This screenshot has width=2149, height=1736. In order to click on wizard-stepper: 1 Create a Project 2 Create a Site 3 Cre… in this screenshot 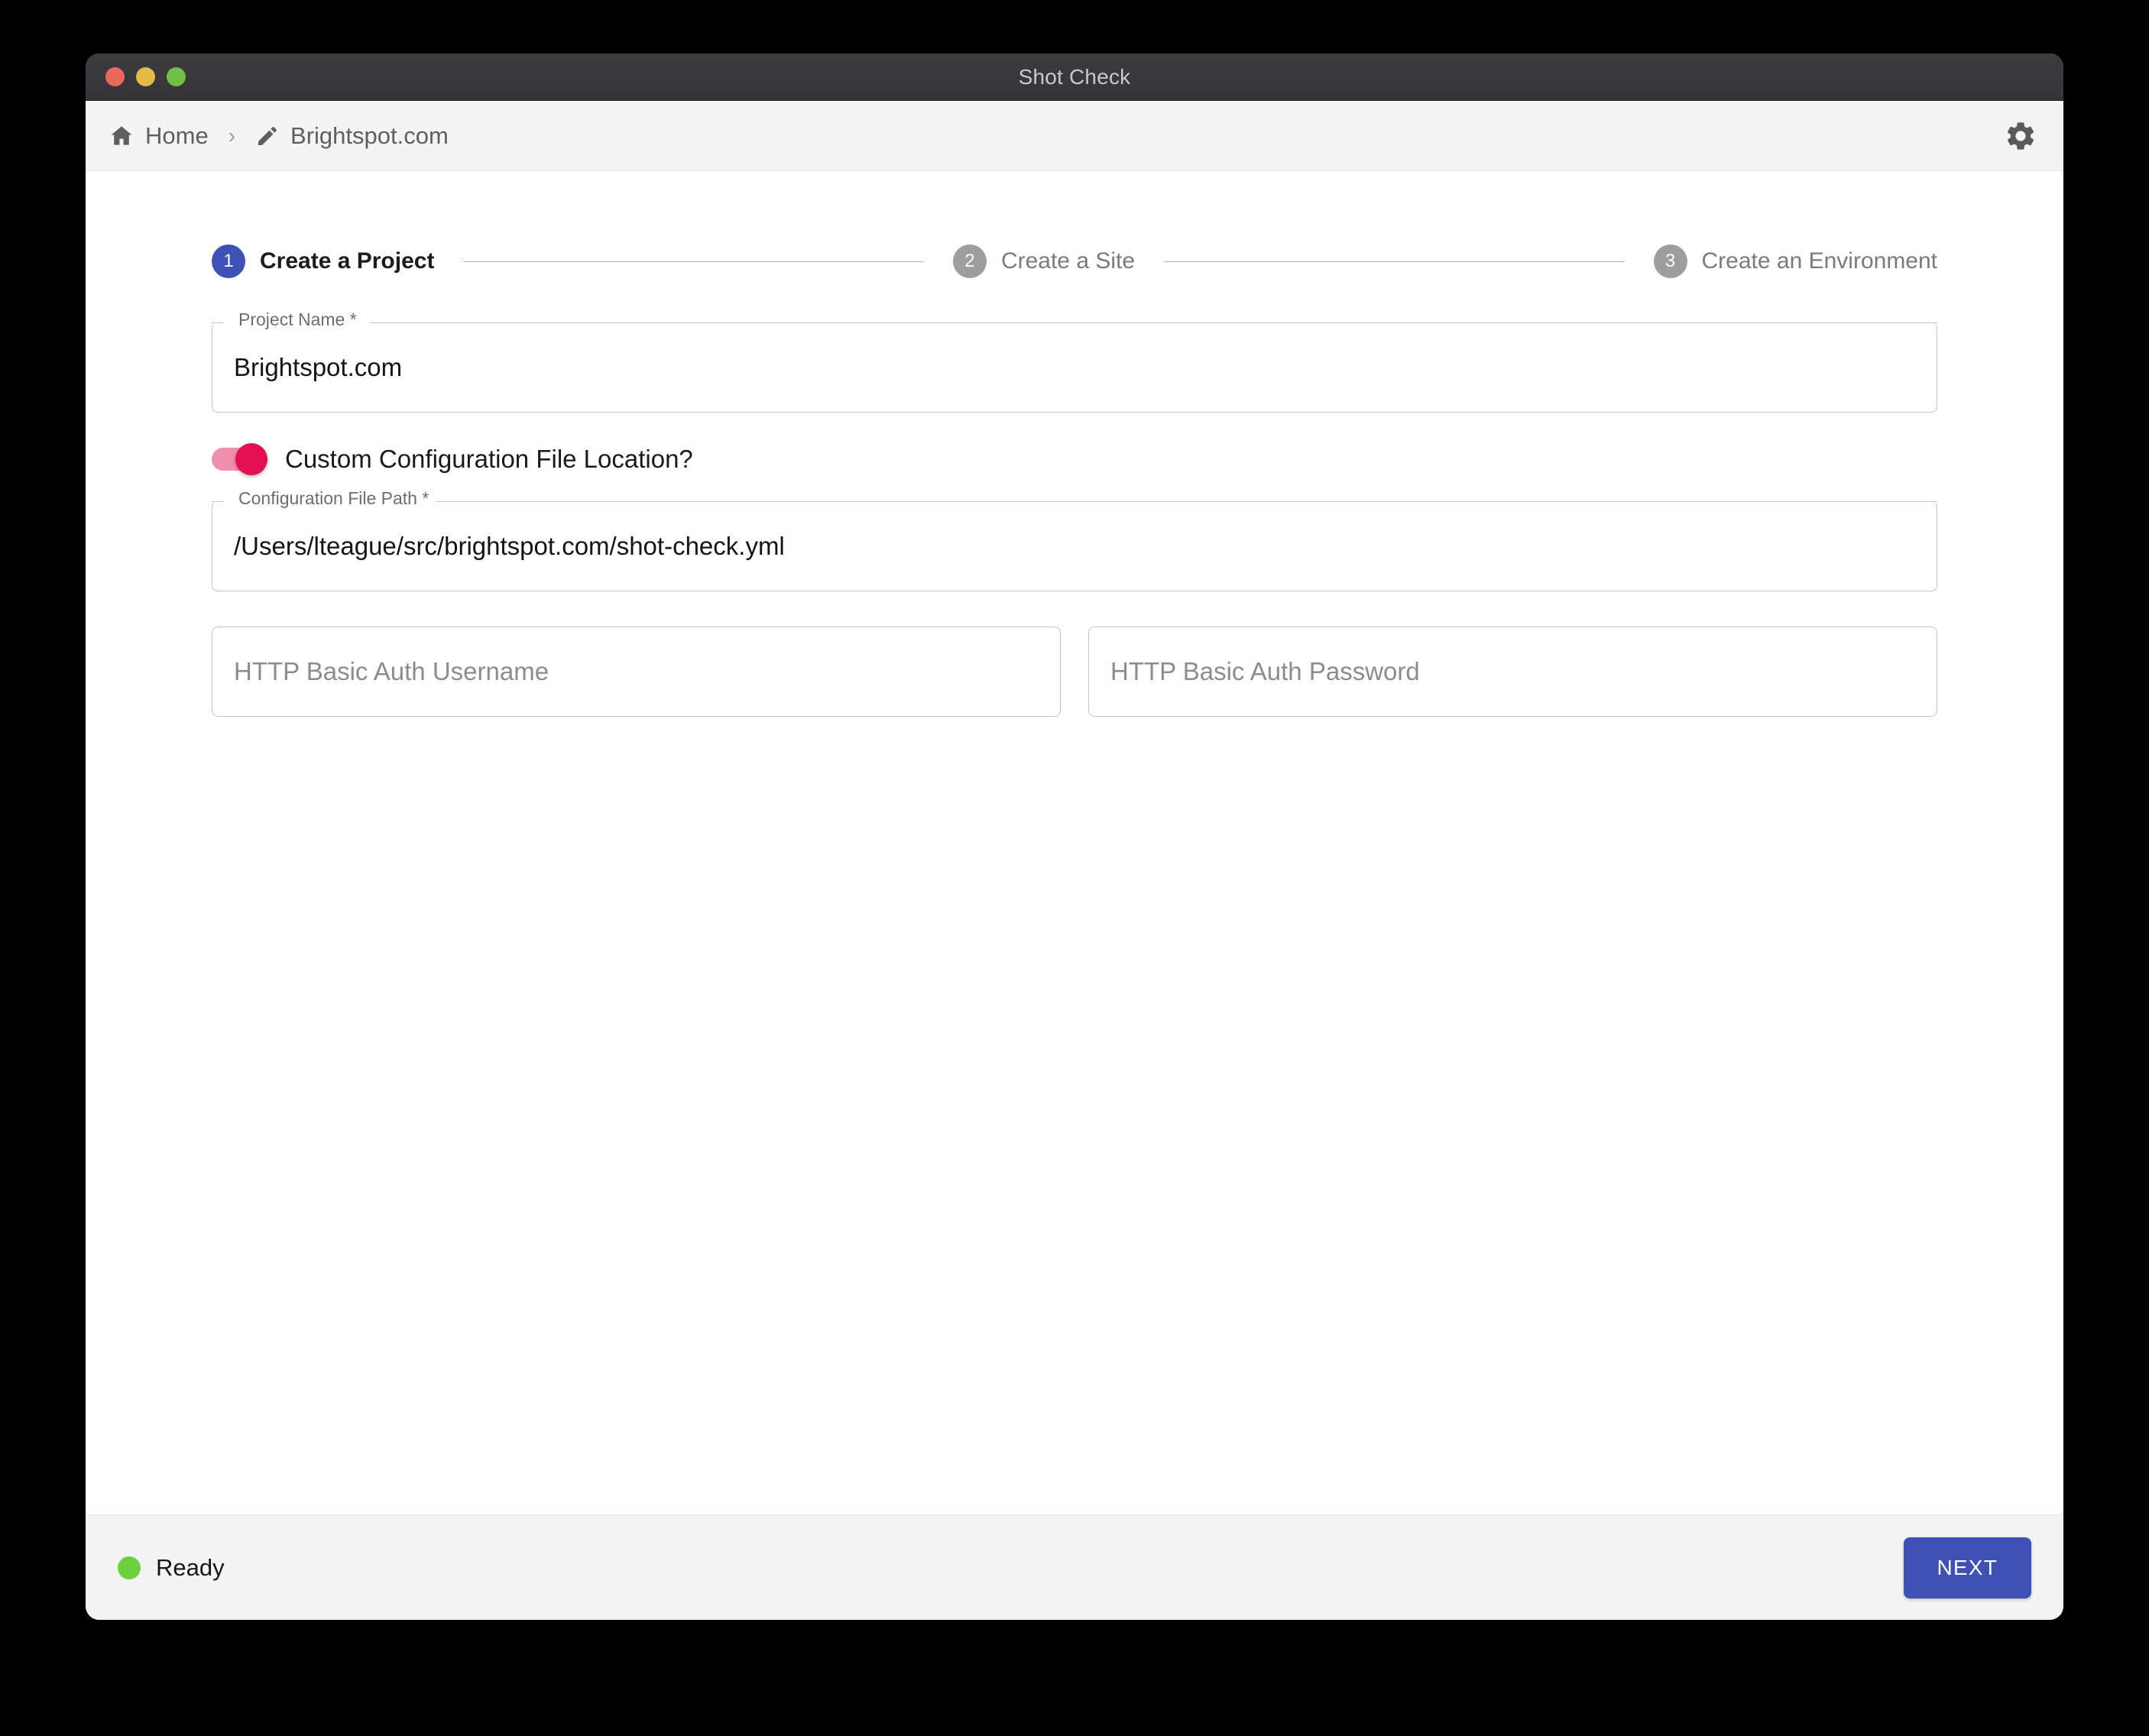, I will do `click(1074, 262)`.